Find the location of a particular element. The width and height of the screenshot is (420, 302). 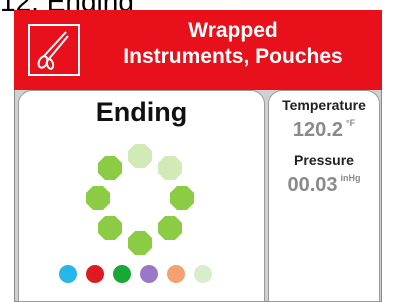

program-title-line1: Wrapped is located at coordinates (233, 30).